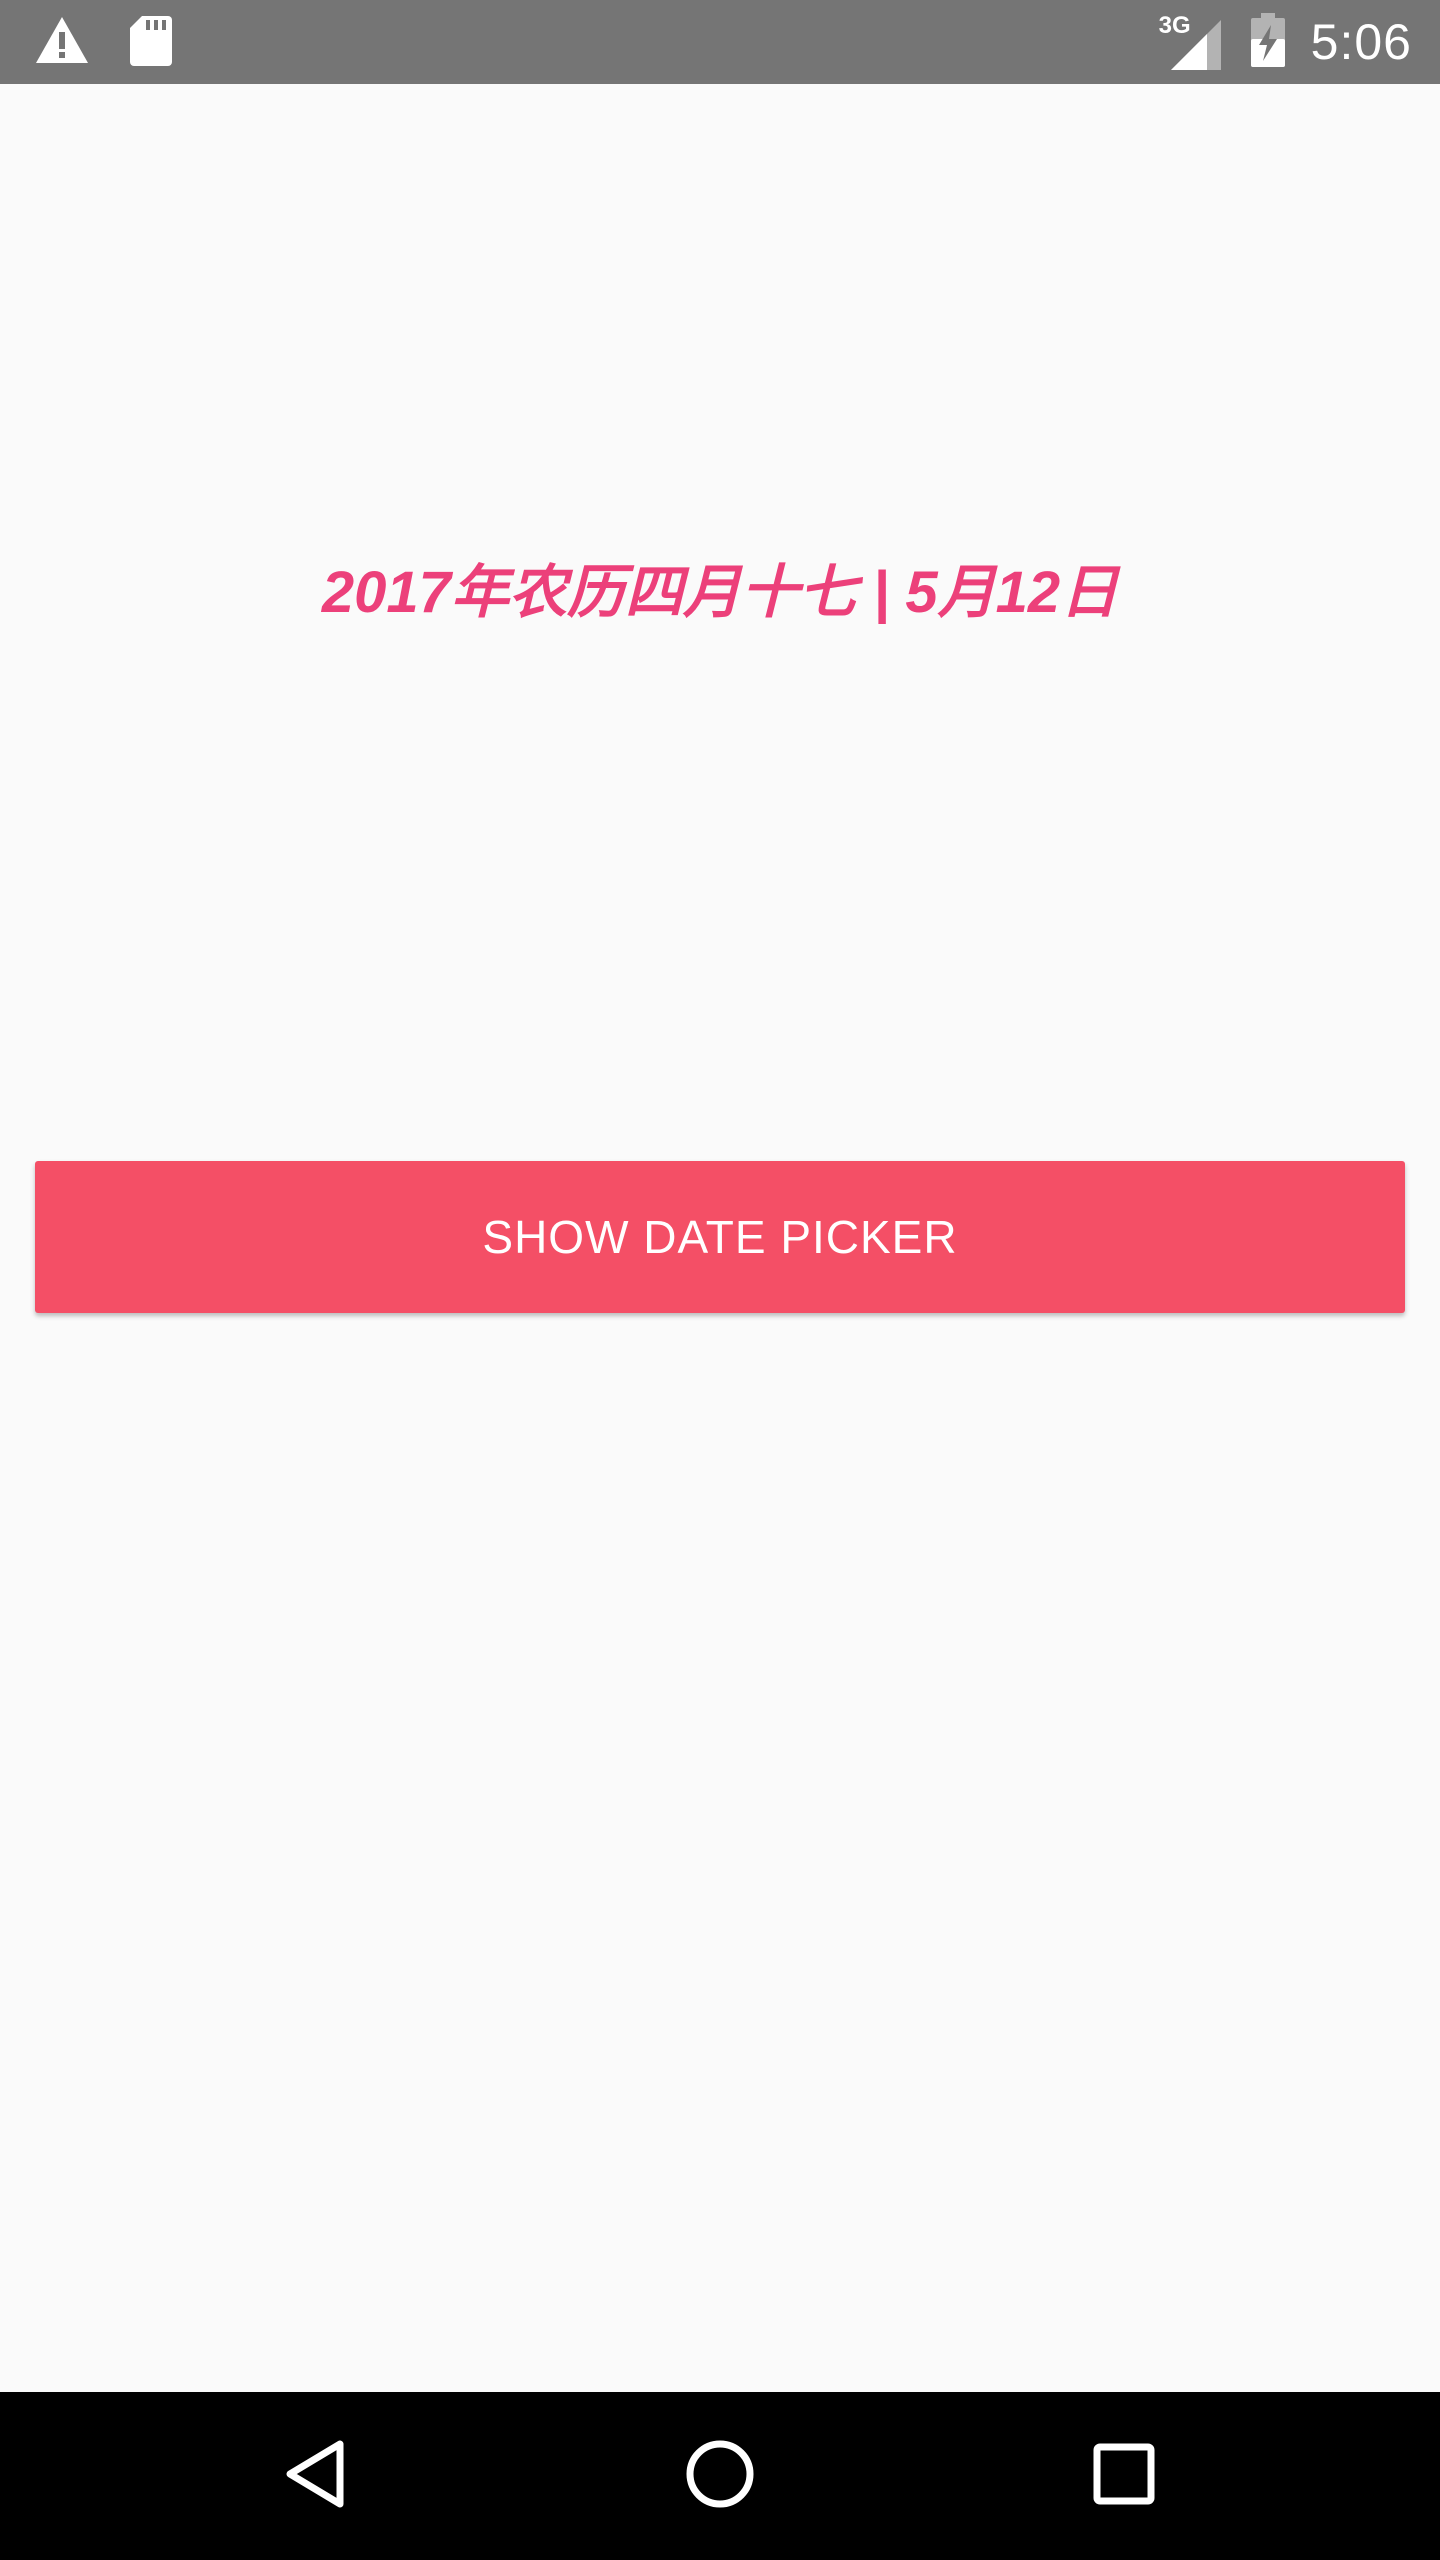 This screenshot has width=1440, height=2560. What do you see at coordinates (1267, 42) in the screenshot?
I see `battery-charging-icon` at bounding box center [1267, 42].